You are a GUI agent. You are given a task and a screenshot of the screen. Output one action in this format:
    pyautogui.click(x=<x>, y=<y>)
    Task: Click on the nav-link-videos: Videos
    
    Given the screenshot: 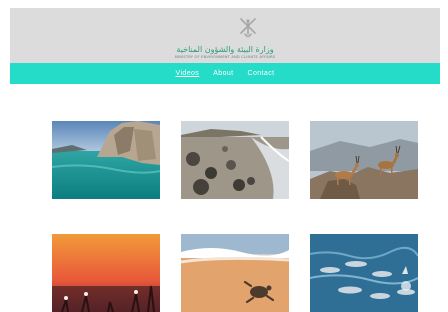 What is the action you would take?
    pyautogui.click(x=188, y=73)
    